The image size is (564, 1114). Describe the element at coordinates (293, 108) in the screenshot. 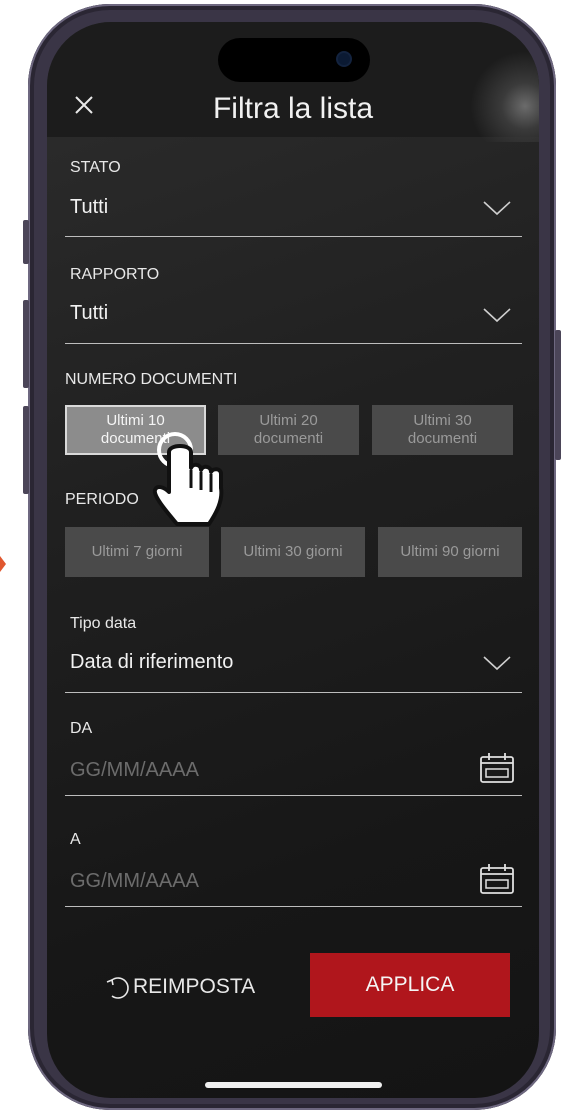

I see `page-title: Filtra la lista` at that location.